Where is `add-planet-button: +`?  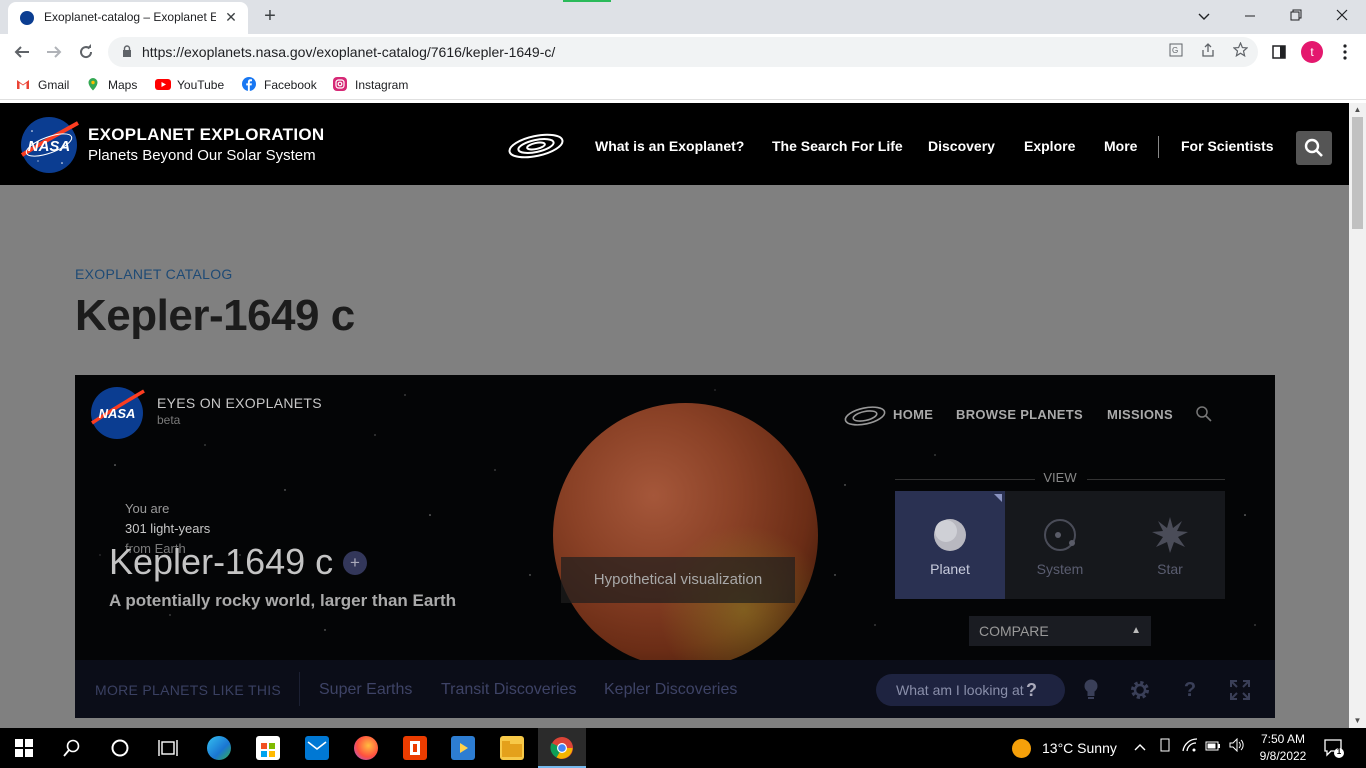 add-planet-button: + is located at coordinates (355, 563).